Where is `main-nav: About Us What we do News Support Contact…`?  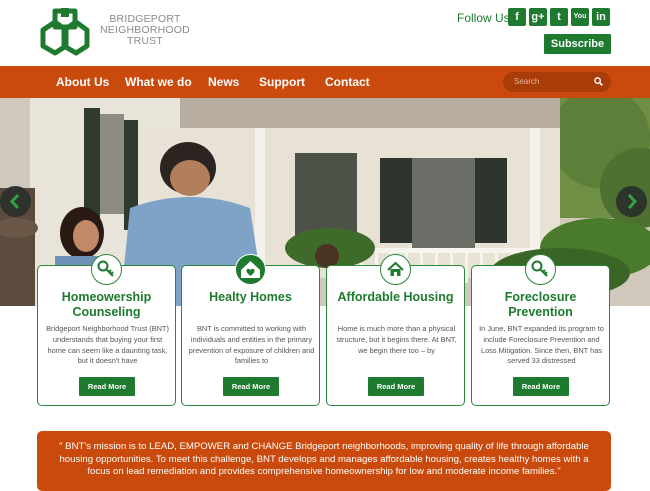 main-nav: About Us What we do News Support Contact… is located at coordinates (325, 82).